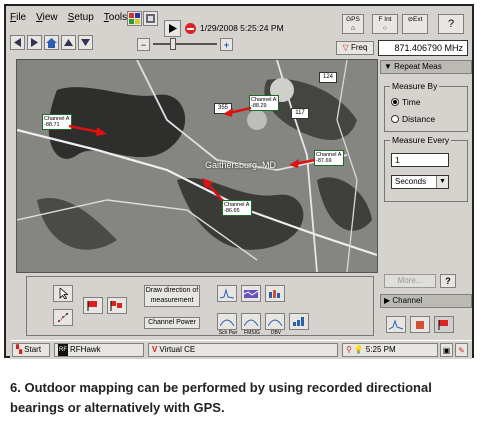 The image size is (484, 435). I want to click on freq-filter-icon: ▽, so click(345, 47).